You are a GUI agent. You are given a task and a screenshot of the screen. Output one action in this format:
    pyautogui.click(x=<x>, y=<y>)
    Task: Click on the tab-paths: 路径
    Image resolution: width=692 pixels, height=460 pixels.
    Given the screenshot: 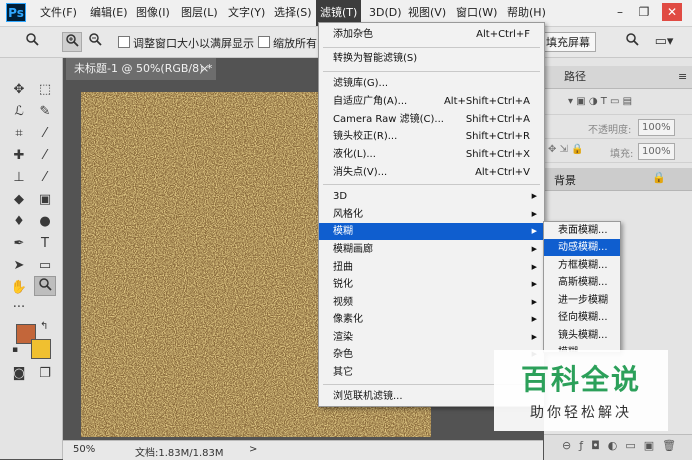 What is the action you would take?
    pyautogui.click(x=575, y=77)
    